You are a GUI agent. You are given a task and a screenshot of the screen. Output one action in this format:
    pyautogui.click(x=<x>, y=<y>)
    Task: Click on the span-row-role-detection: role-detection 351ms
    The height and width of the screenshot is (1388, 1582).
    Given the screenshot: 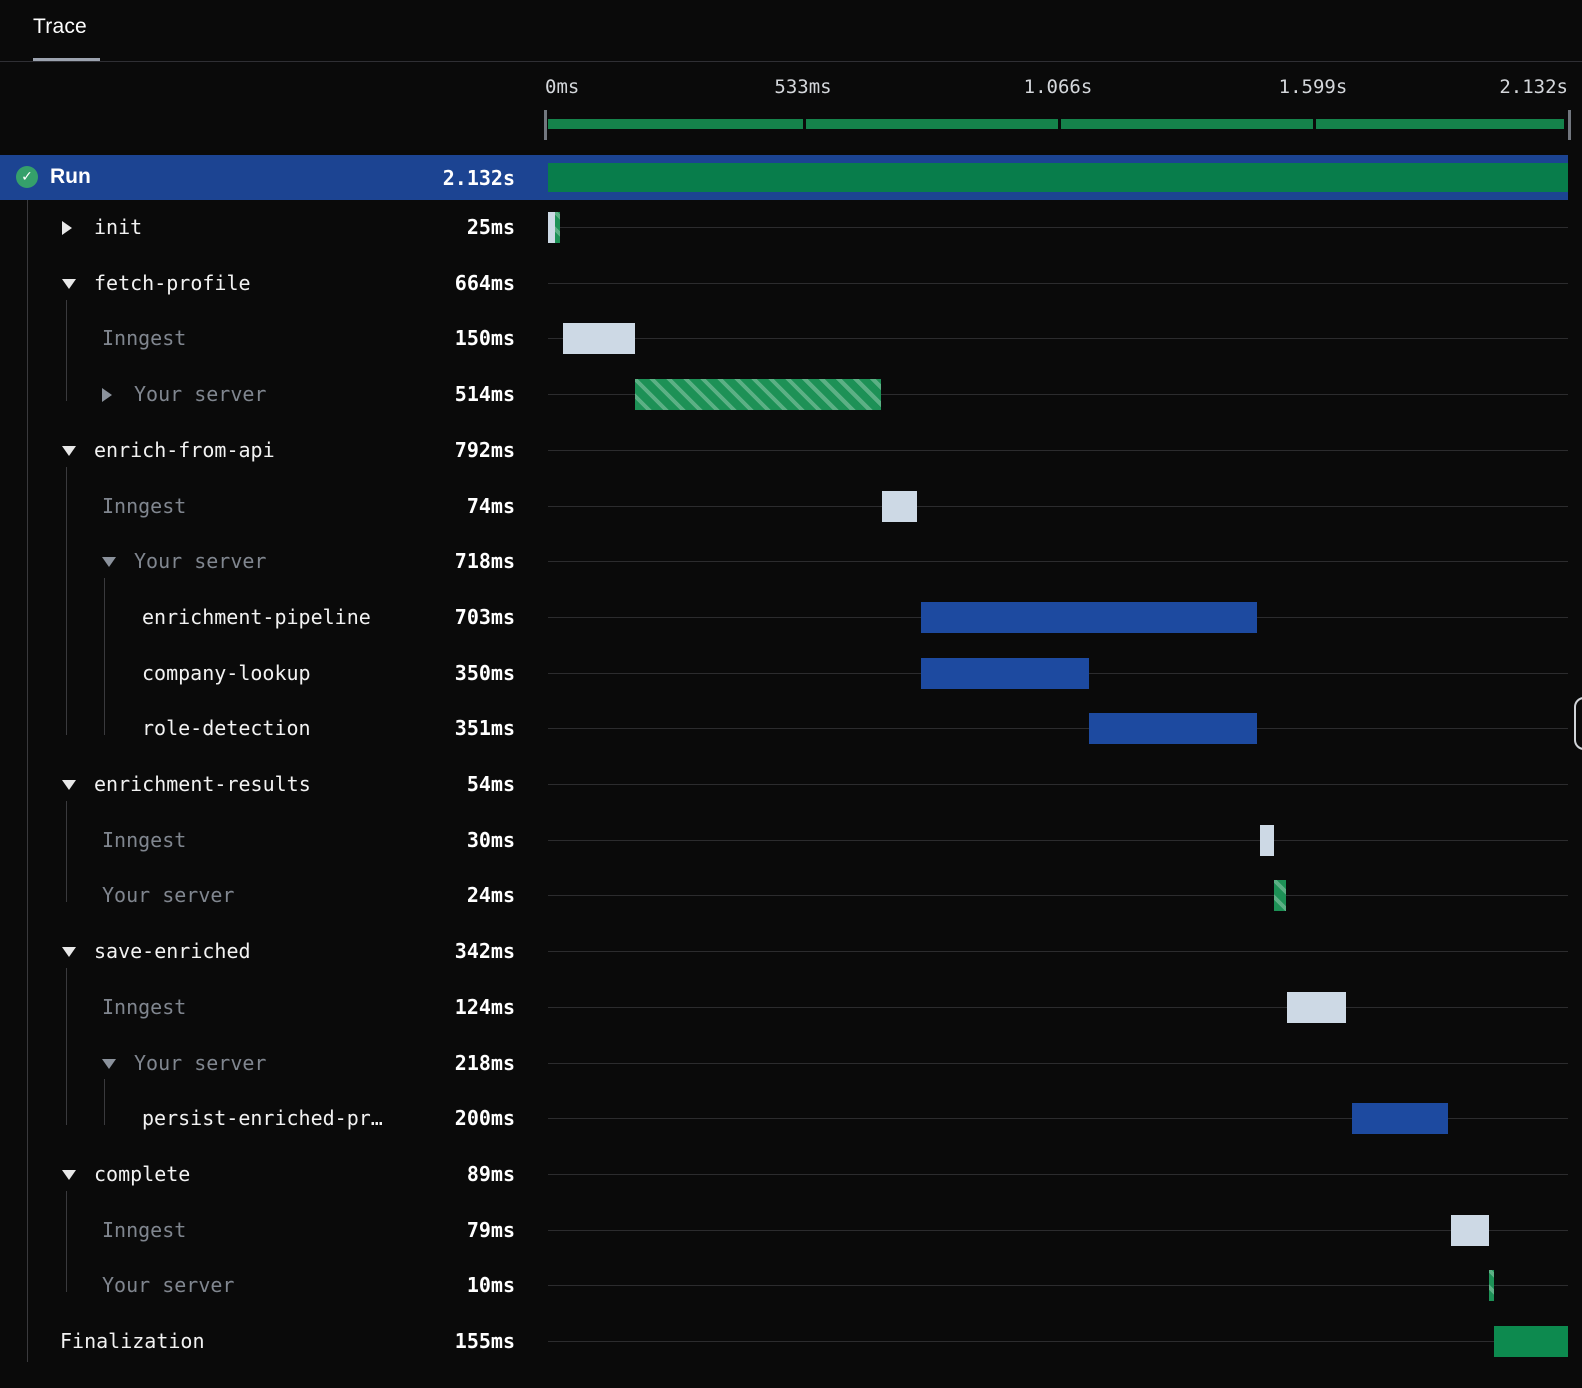 What is the action you would take?
    pyautogui.click(x=791, y=729)
    